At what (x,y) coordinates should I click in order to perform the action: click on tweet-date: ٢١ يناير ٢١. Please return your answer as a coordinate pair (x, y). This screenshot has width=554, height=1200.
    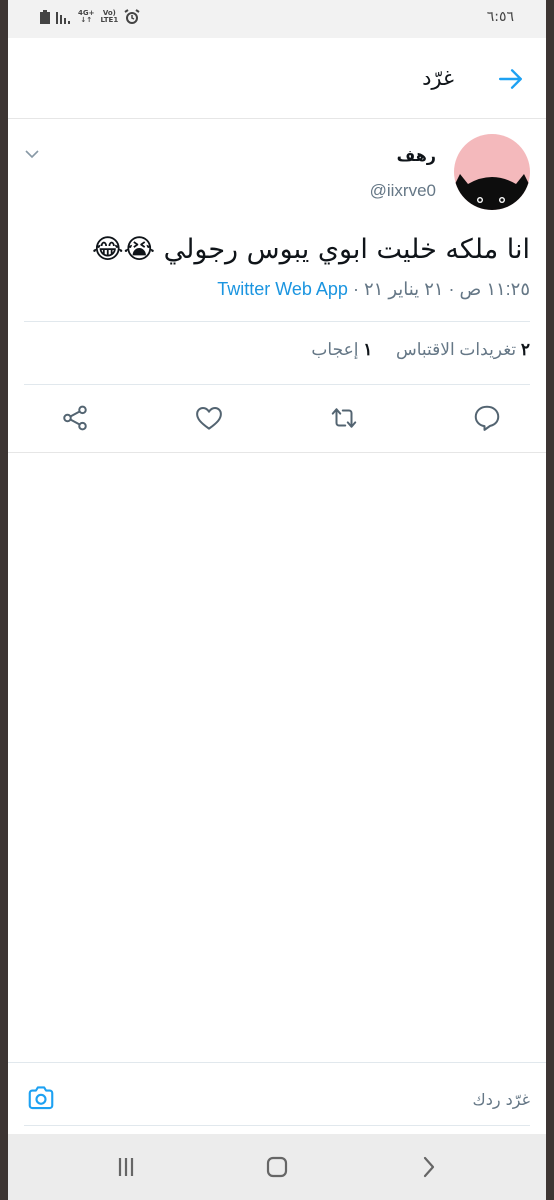
    Looking at the image, I should click on (403, 289).